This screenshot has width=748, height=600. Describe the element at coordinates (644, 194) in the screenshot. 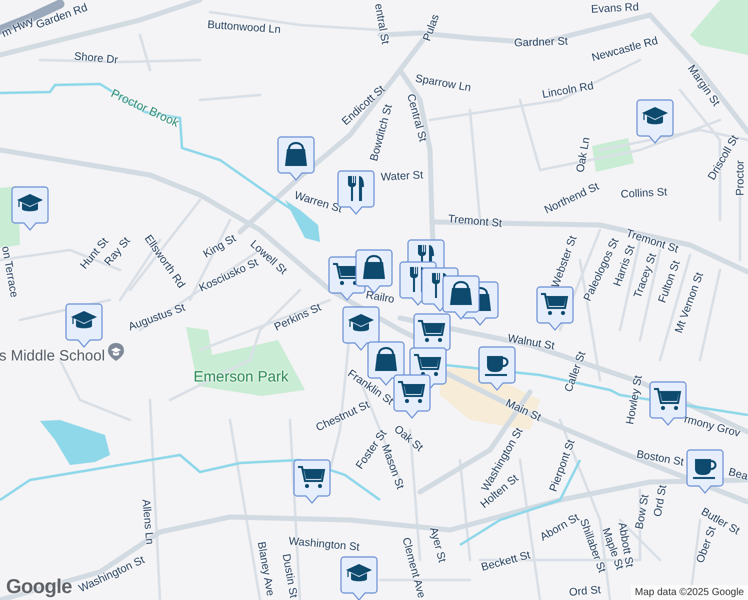

I see `street-label: Collins St` at that location.